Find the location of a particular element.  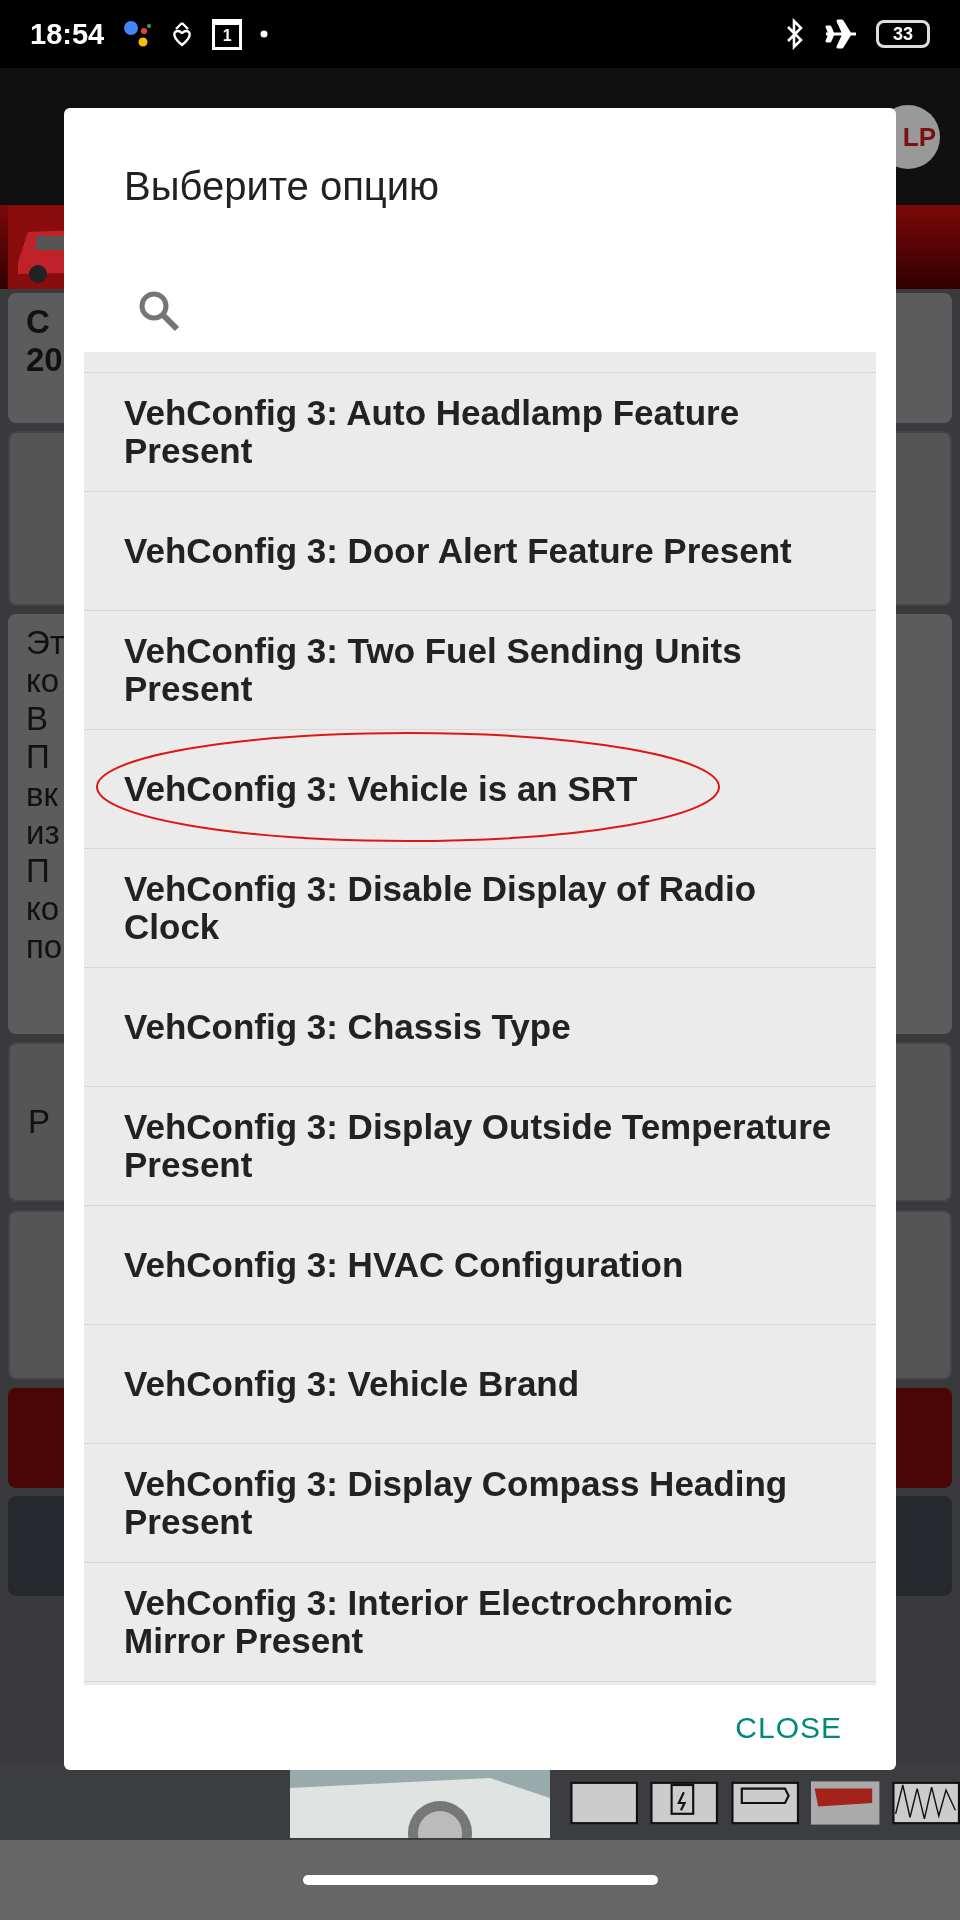

panel-text: Эт is located at coordinates (45, 643).